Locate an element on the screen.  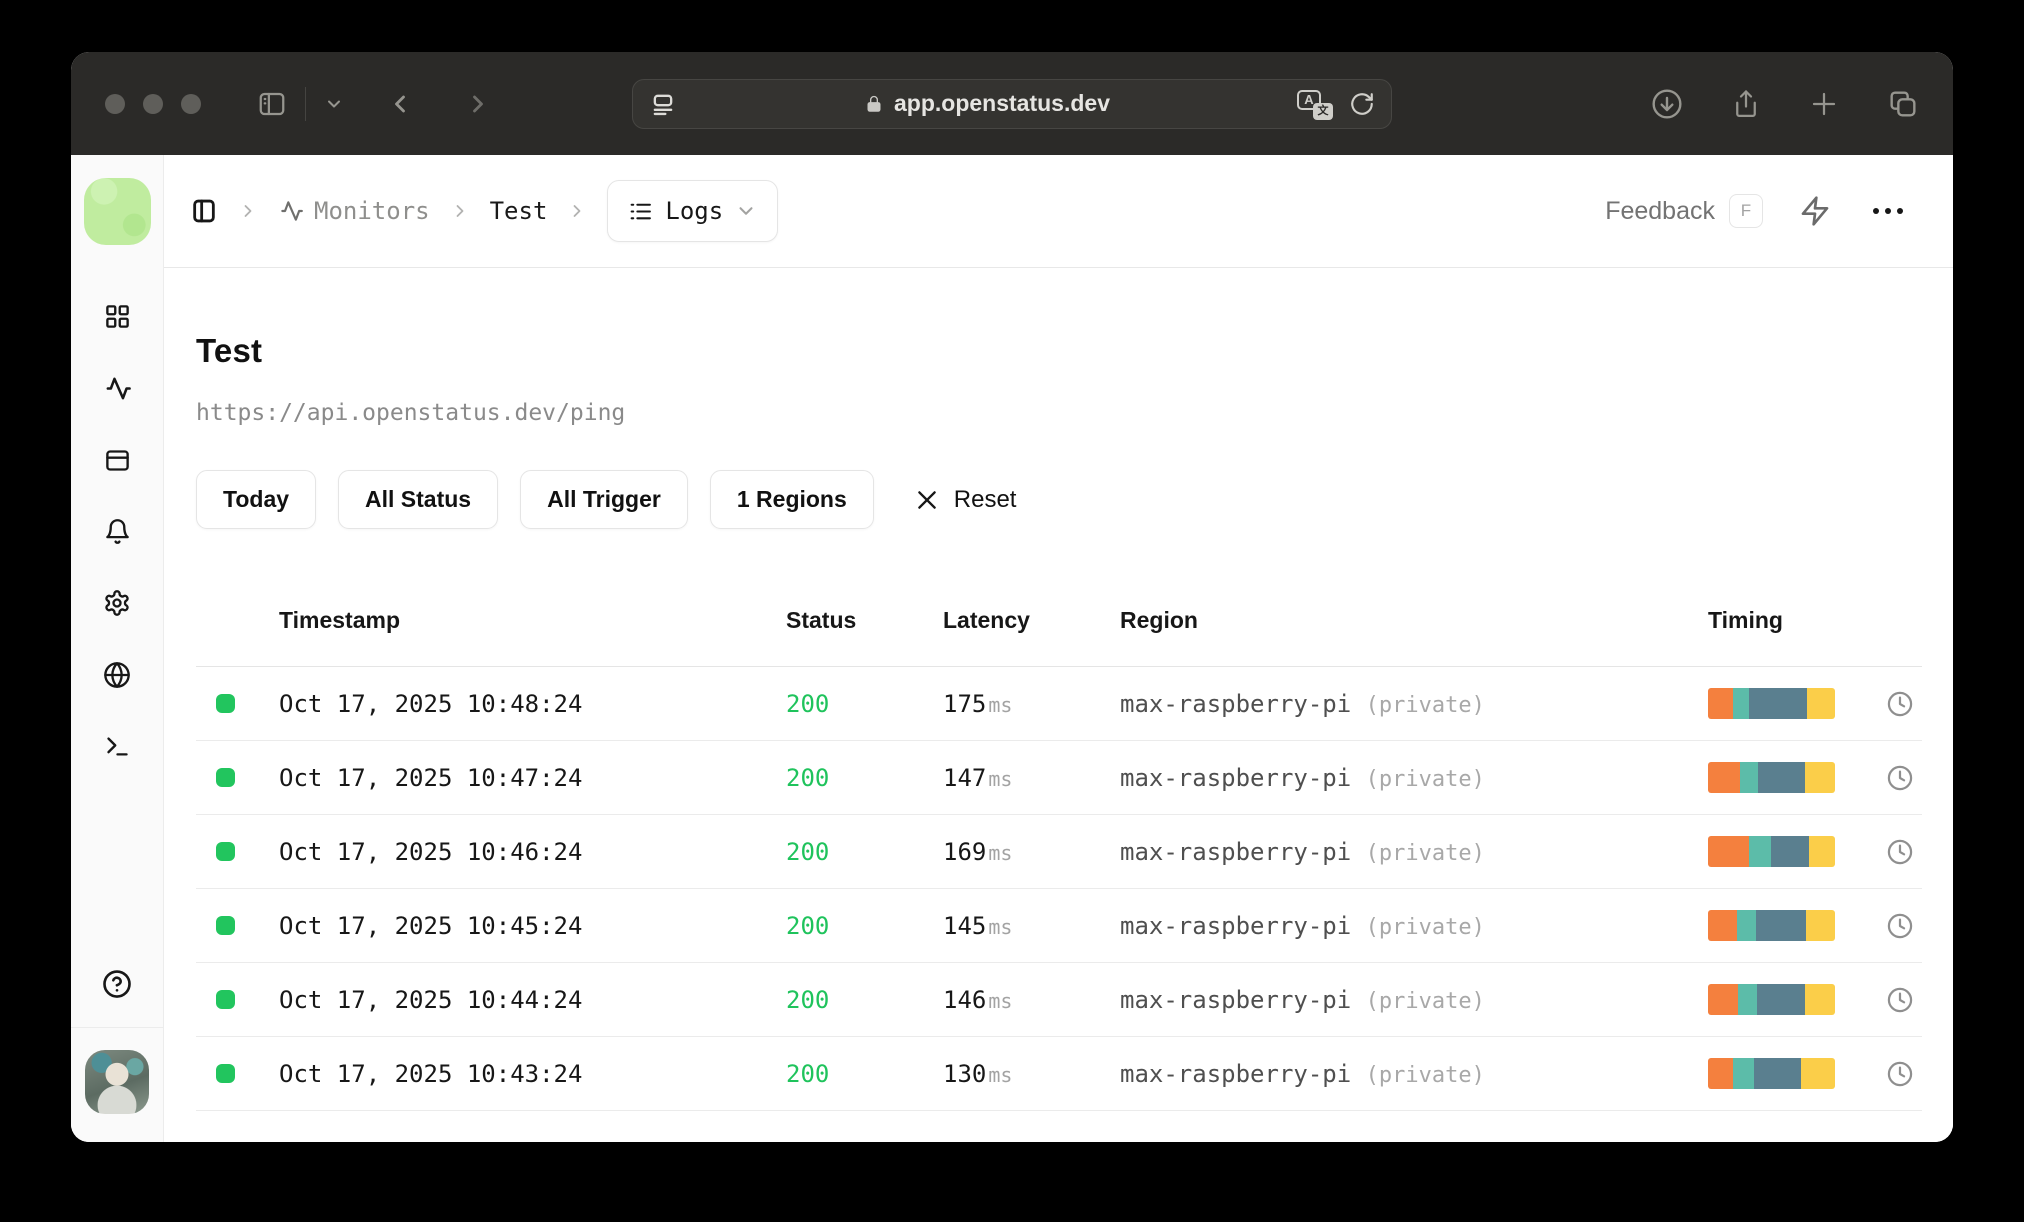
downloads-icon is located at coordinates (1667, 104).